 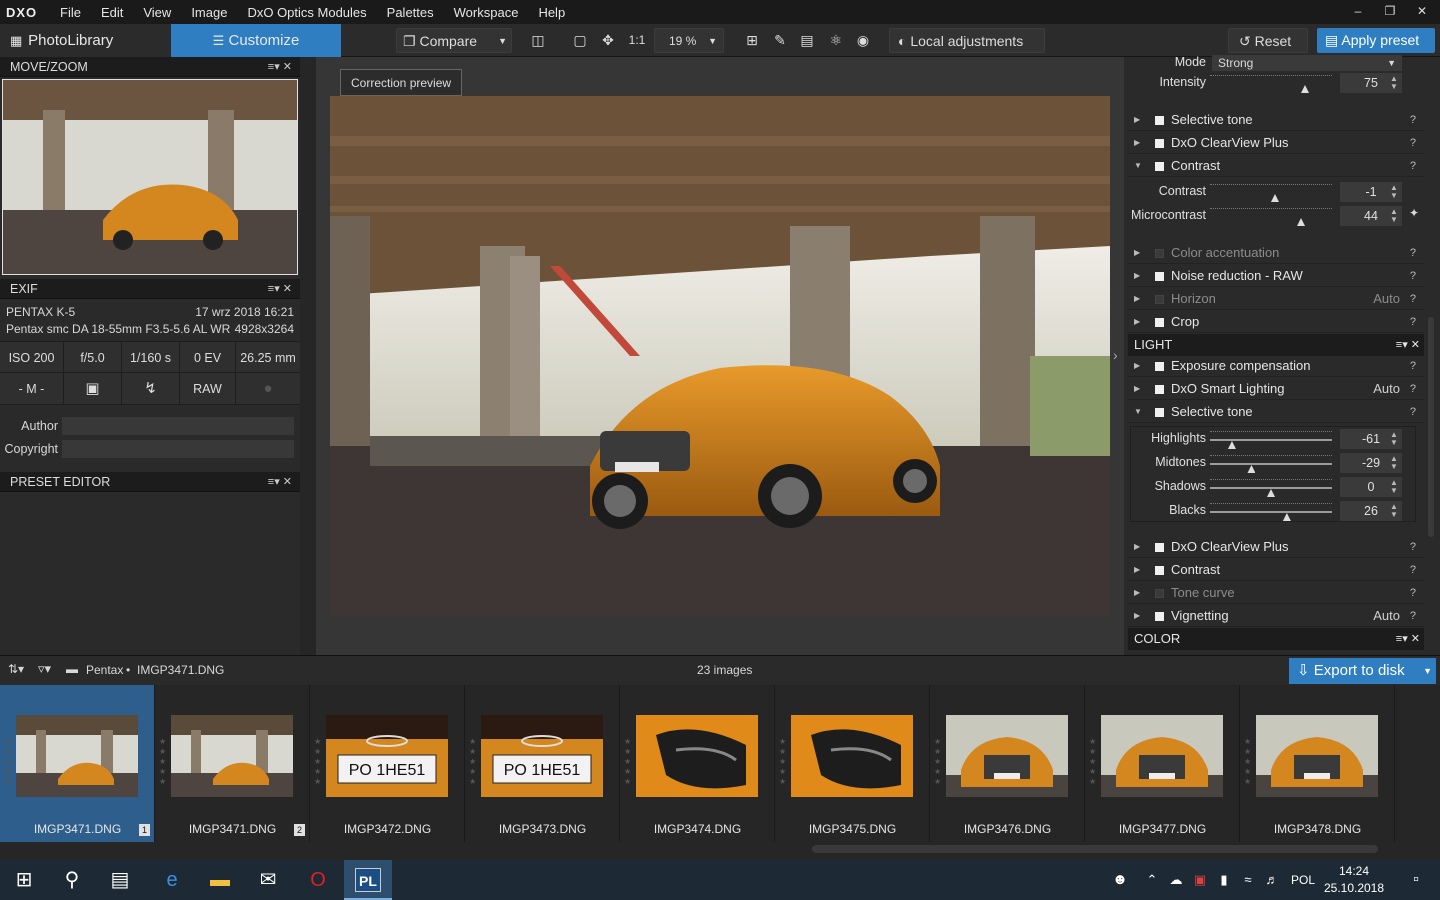 I want to click on filmstrip-thumbnail: ★ ★ ★ ★ ★ IMGP3477.DNG, so click(x=1162, y=763).